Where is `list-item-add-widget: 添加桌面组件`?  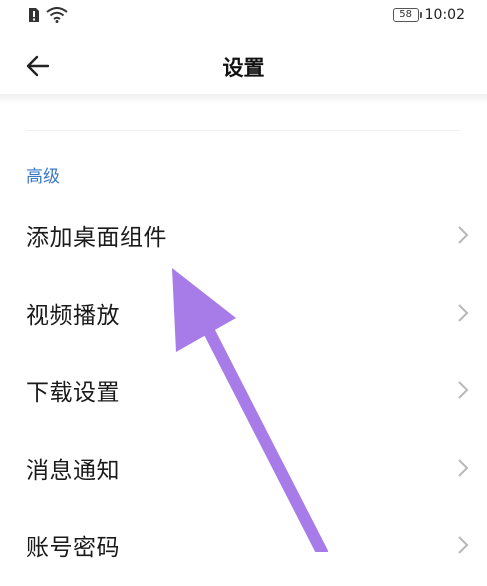 list-item-add-widget: 添加桌面组件 is located at coordinates (243, 237).